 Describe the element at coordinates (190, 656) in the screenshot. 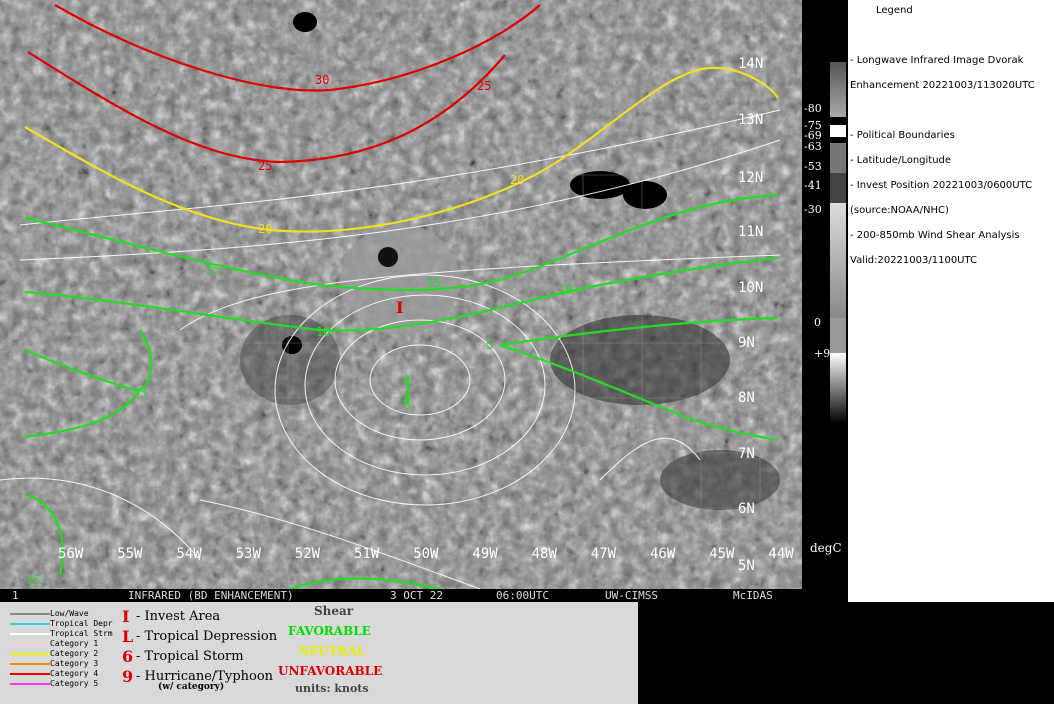

I see `symbol-label: - Tropical Storm` at that location.